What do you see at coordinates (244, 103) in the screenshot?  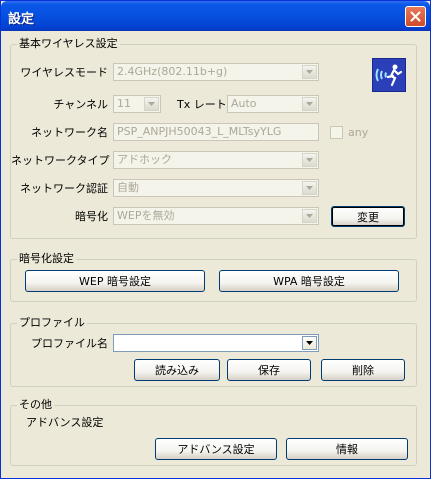 I see `tx-rate-value: Auto` at bounding box center [244, 103].